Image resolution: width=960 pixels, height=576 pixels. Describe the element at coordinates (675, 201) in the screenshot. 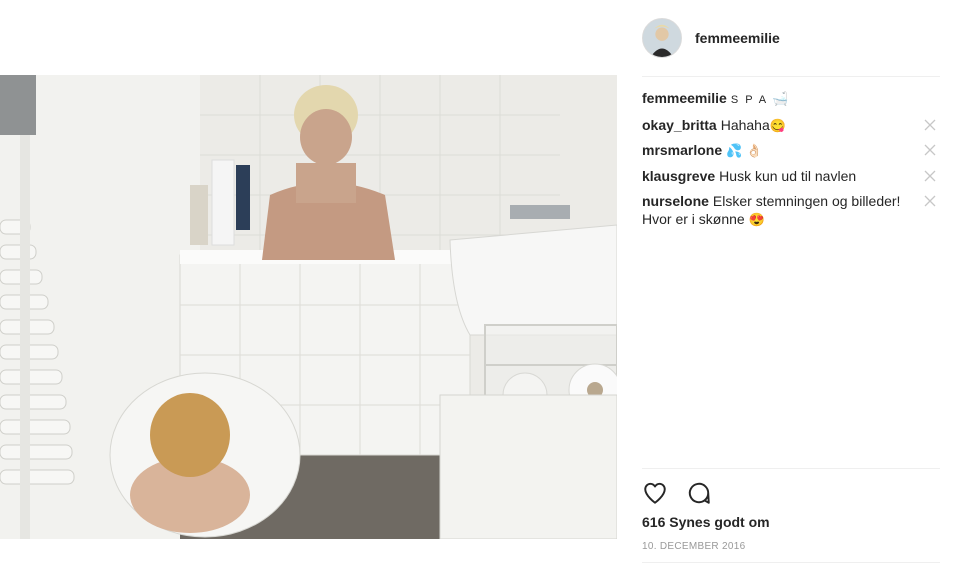

I see `comment-author: nurselone` at that location.